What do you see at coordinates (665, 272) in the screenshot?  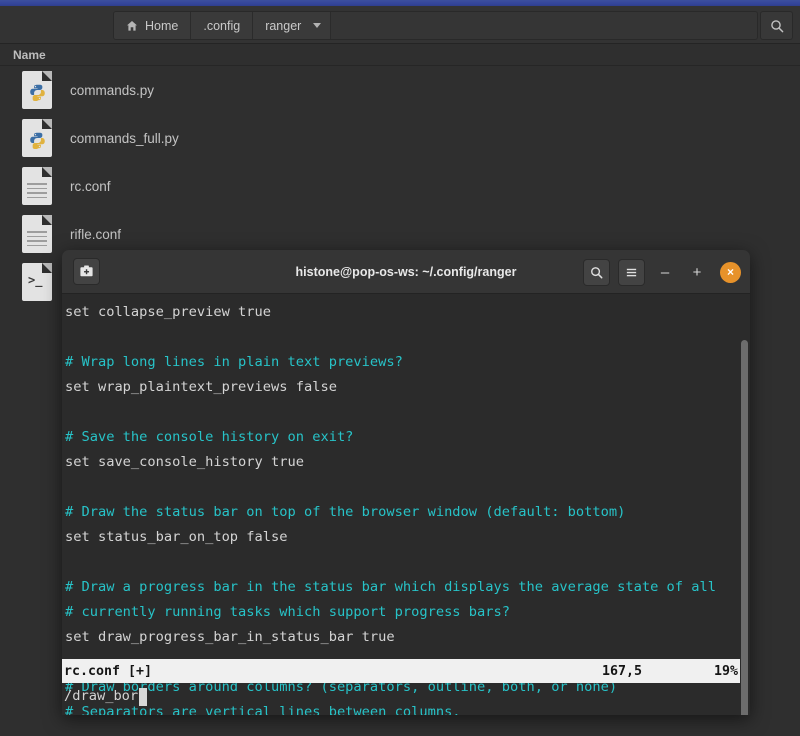 I see `minimize-button: –` at bounding box center [665, 272].